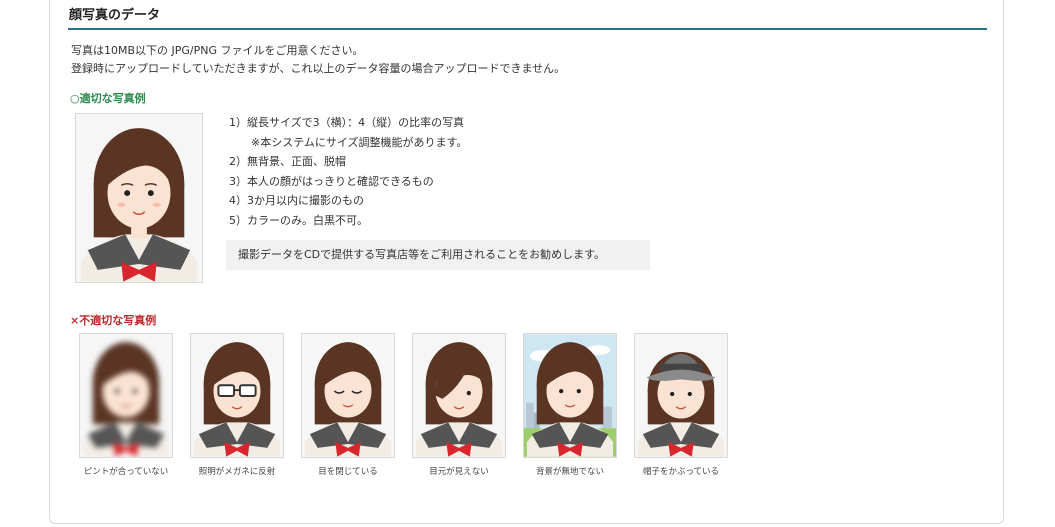 The image size is (1055, 527). What do you see at coordinates (296, 200) in the screenshot?
I see `rule-item: 4）3か月以内に撮影のもの` at bounding box center [296, 200].